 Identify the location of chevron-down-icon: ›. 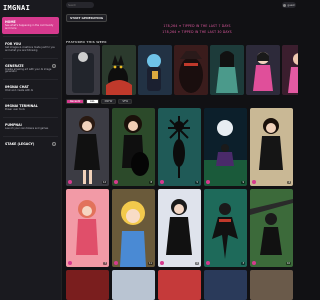
(54, 143).